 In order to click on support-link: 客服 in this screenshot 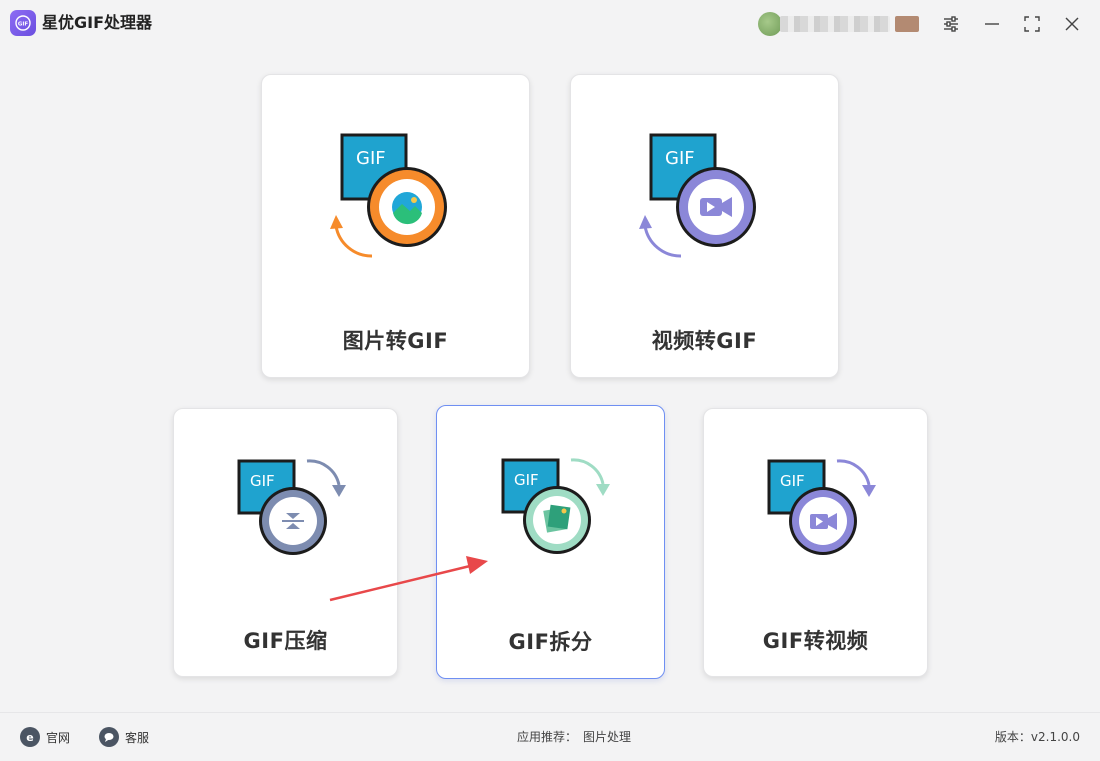, I will do `click(124, 737)`.